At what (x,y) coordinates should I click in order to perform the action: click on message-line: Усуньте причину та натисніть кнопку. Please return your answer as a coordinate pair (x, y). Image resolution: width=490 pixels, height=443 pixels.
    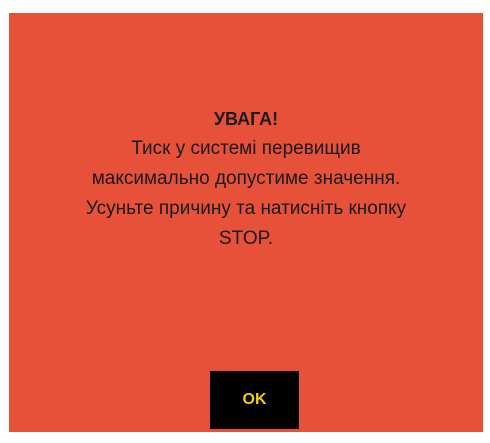
    Looking at the image, I should click on (246, 208).